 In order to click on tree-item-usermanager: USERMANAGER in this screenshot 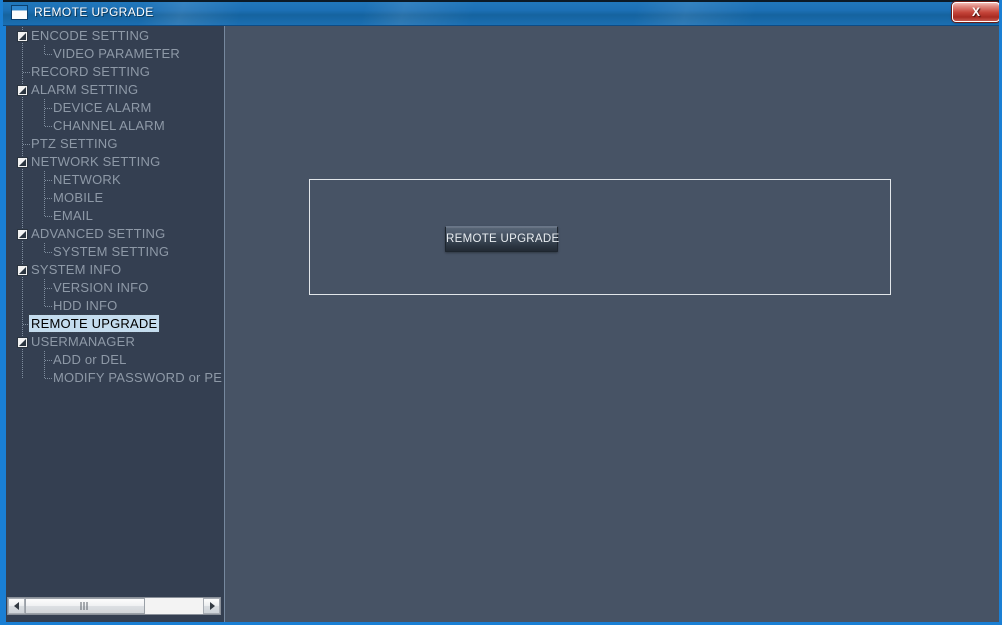, I will do `click(113, 342)`.